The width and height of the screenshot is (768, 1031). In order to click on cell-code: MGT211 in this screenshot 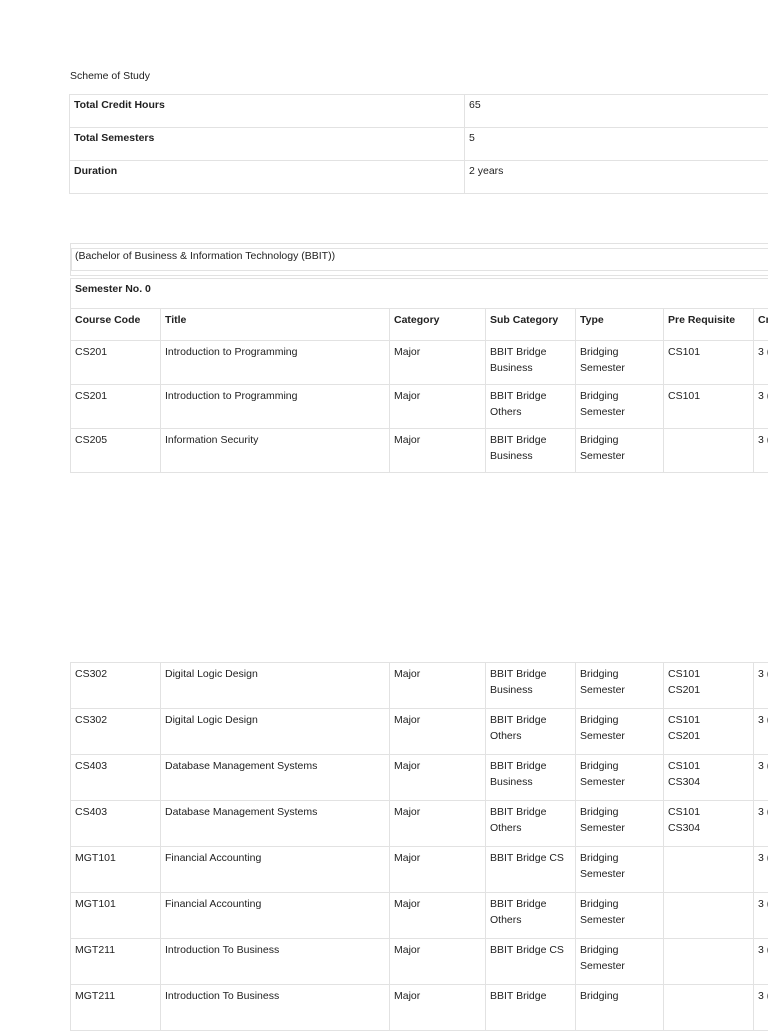, I will do `click(116, 962)`.